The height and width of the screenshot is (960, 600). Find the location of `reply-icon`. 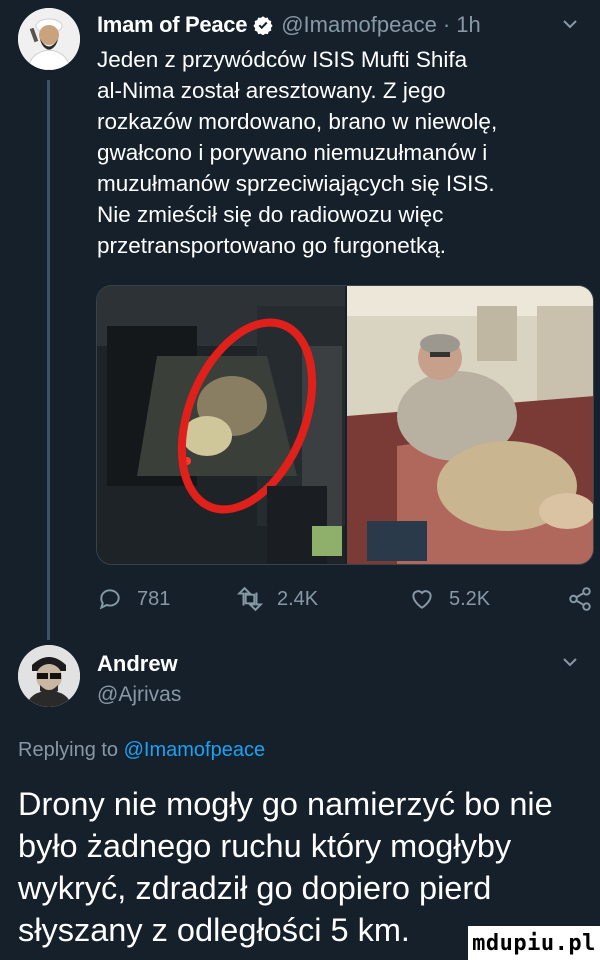

reply-icon is located at coordinates (109, 599).